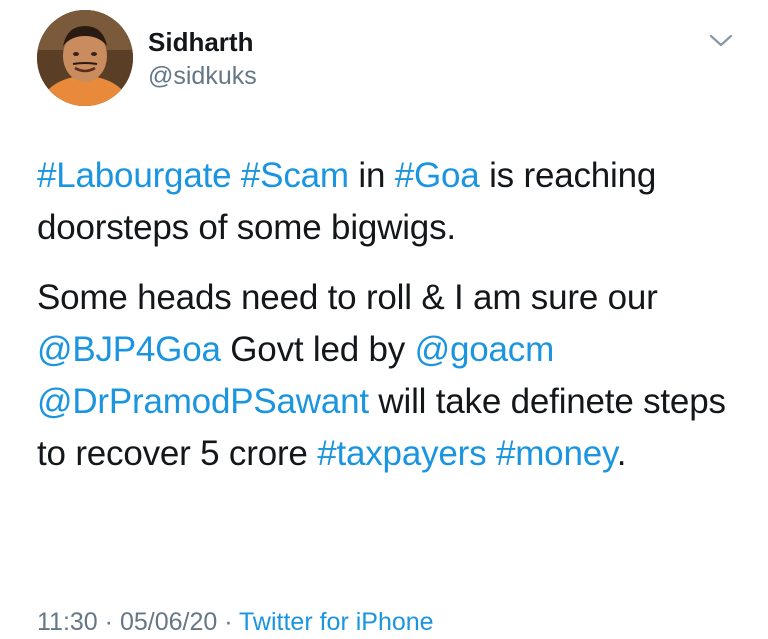 The height and width of the screenshot is (639, 768). I want to click on tweet-meta: 11:30 · 05/06/20 · Twitter for iPhone, so click(235, 622).